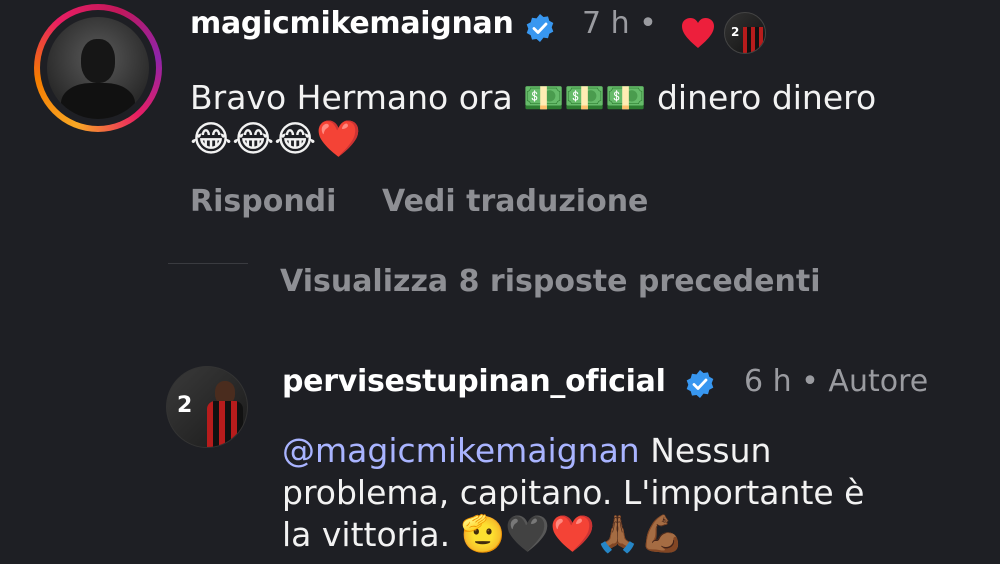 This screenshot has height=564, width=1000. What do you see at coordinates (550, 281) in the screenshot?
I see `view-previous-replies-button: Visualizza 8 risposte precedenti` at bounding box center [550, 281].